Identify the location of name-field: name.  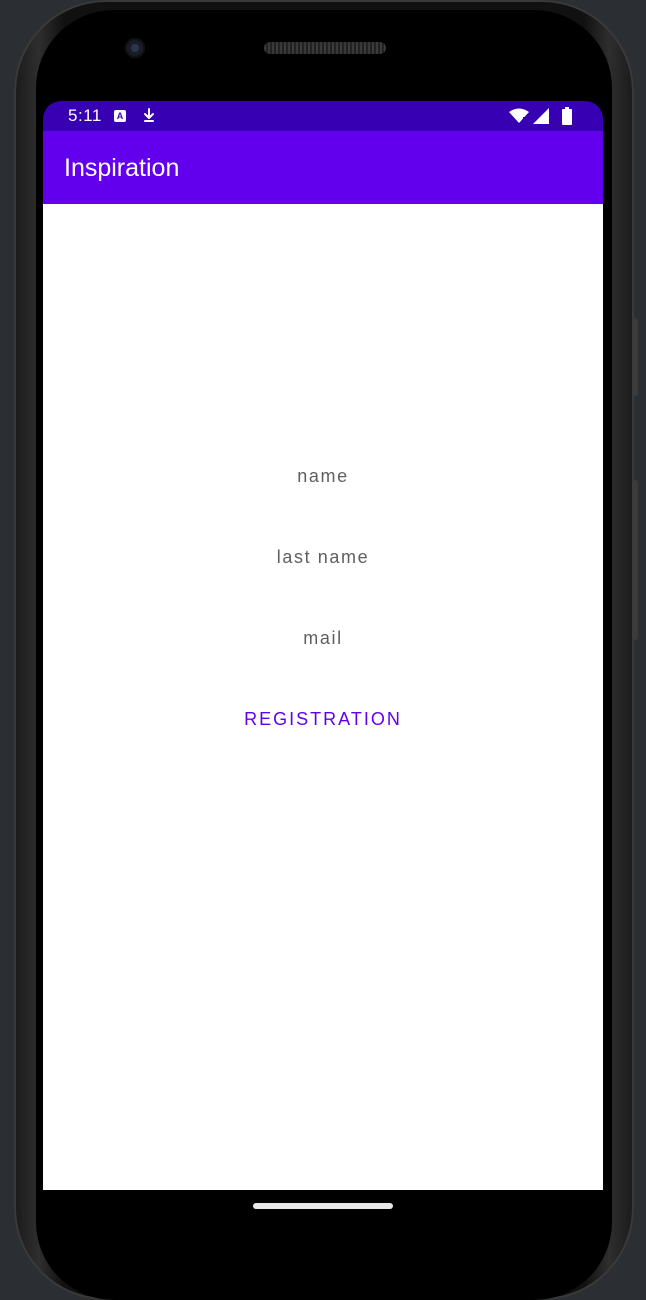
(323, 476).